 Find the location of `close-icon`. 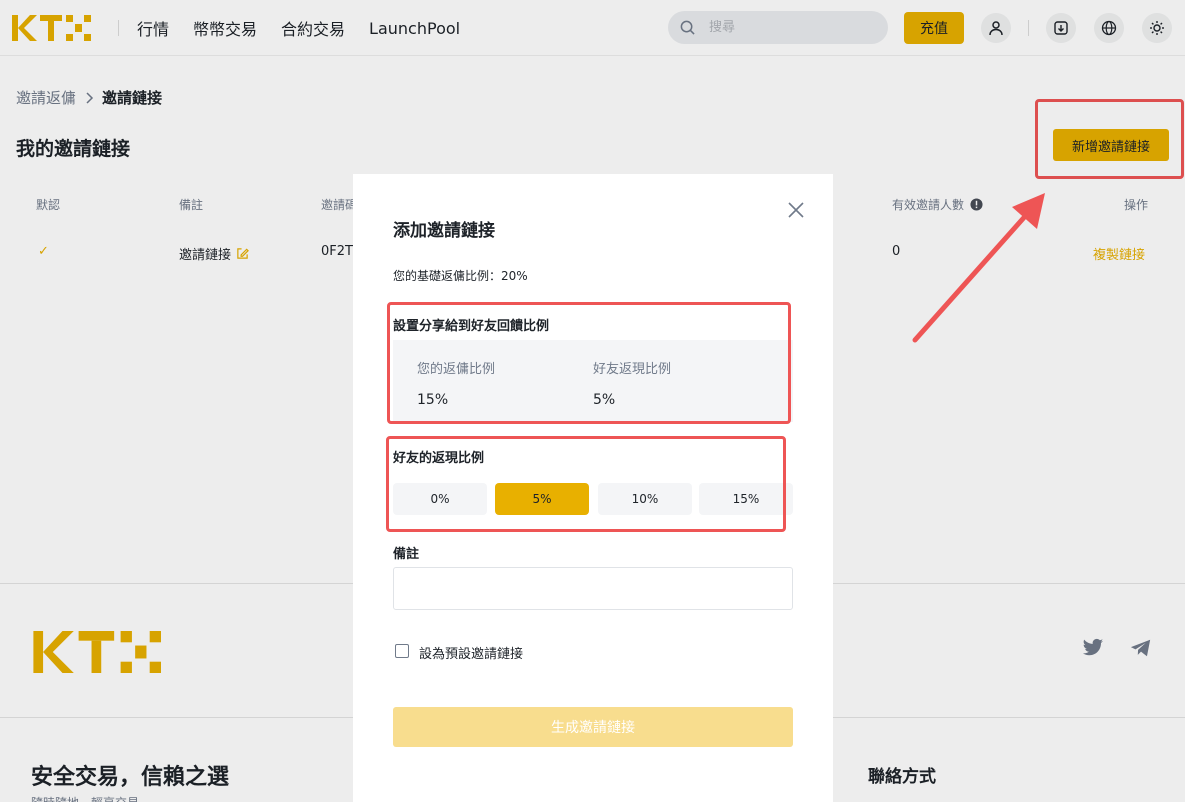

close-icon is located at coordinates (796, 210).